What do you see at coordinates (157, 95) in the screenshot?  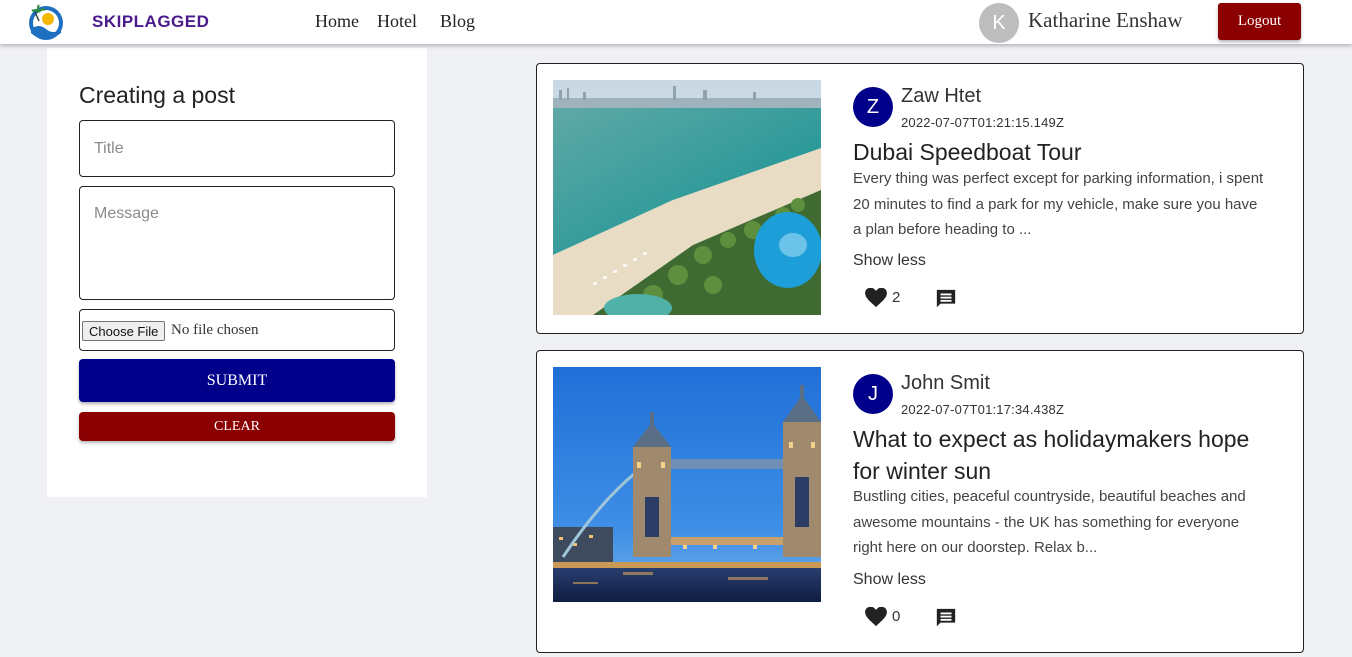 I see `form-heading: Creating a post` at bounding box center [157, 95].